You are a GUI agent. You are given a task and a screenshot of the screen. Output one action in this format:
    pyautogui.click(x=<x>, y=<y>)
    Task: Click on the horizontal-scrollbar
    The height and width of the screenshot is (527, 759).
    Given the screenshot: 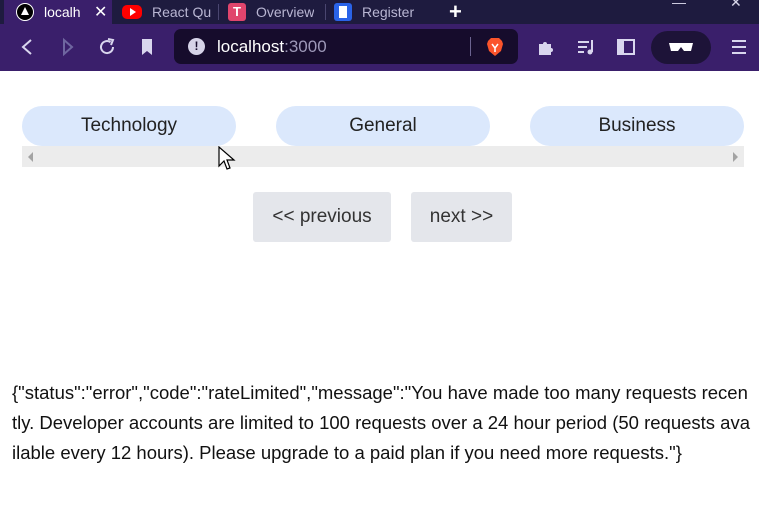 What is the action you would take?
    pyautogui.click(x=383, y=156)
    